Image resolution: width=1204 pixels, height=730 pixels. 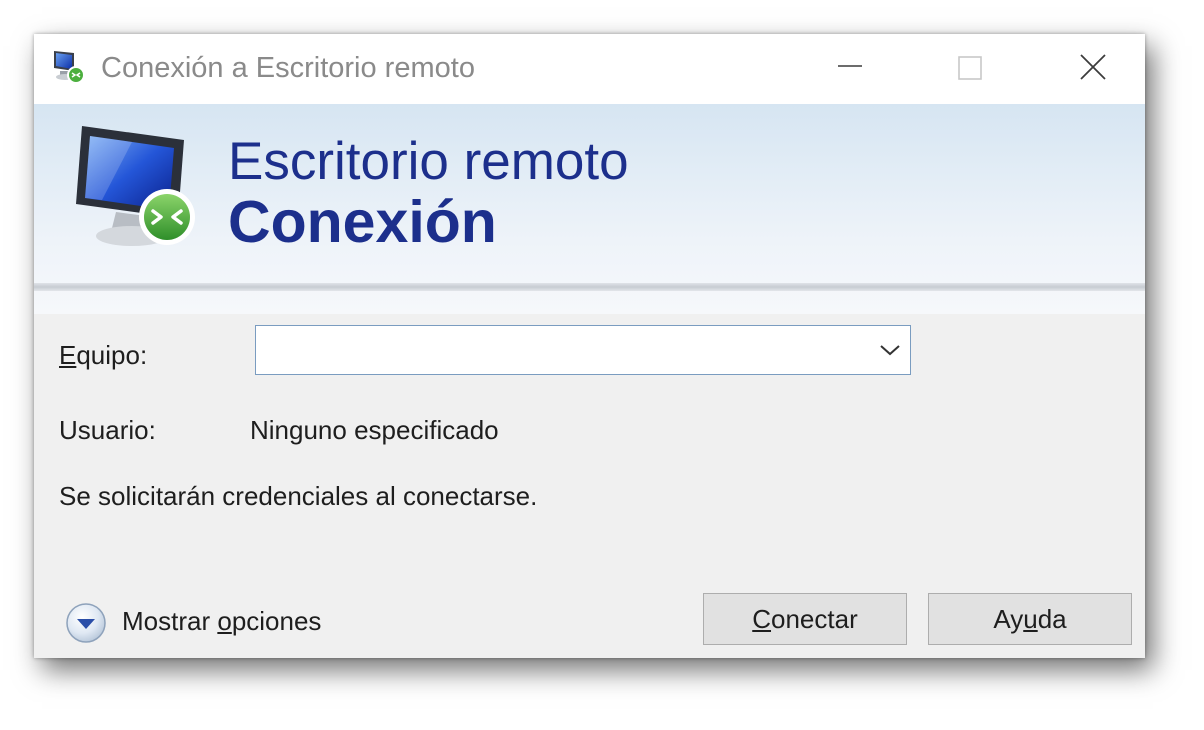 What do you see at coordinates (374, 430) in the screenshot?
I see `user-value: Ninguno especificado` at bounding box center [374, 430].